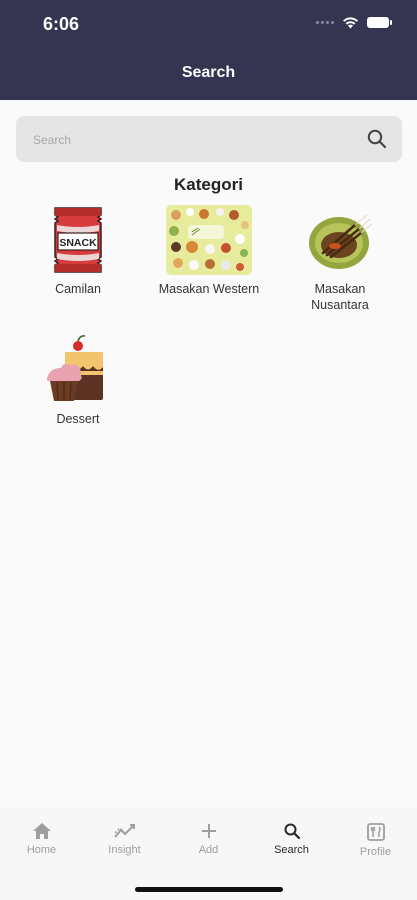 The height and width of the screenshot is (900, 417). What do you see at coordinates (208, 839) in the screenshot?
I see `nav-add: Add` at bounding box center [208, 839].